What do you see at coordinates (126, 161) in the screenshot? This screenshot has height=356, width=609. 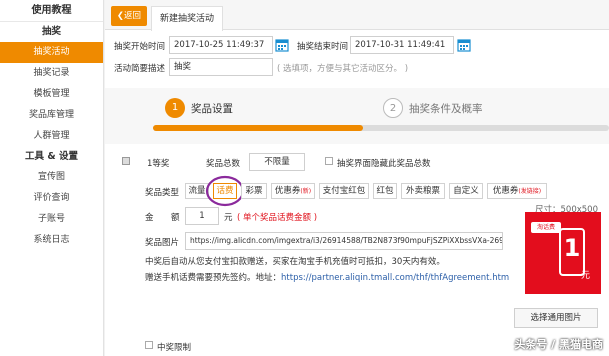 I see `prize-enable-checkbox` at bounding box center [126, 161].